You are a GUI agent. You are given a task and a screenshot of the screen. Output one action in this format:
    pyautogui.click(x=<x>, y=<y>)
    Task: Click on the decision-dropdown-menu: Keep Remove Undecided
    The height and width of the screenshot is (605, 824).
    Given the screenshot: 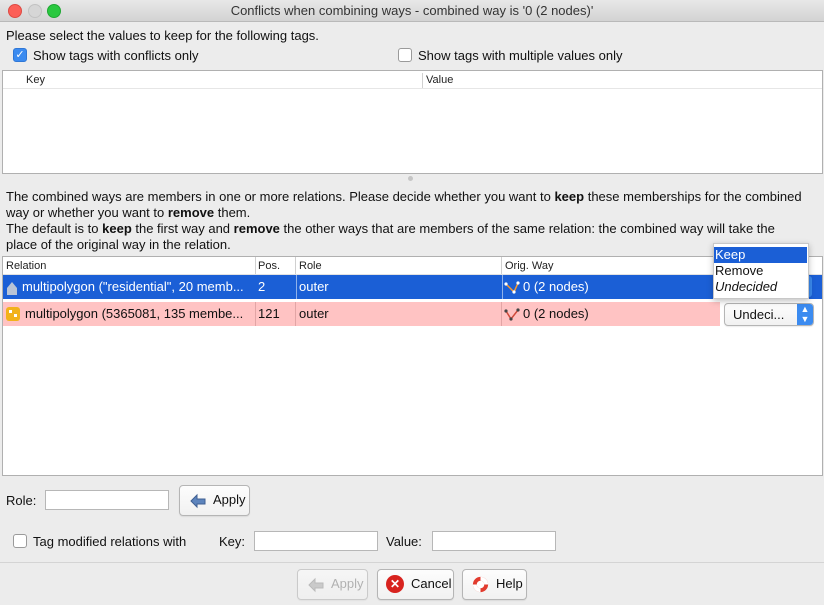 What is the action you would take?
    pyautogui.click(x=761, y=271)
    